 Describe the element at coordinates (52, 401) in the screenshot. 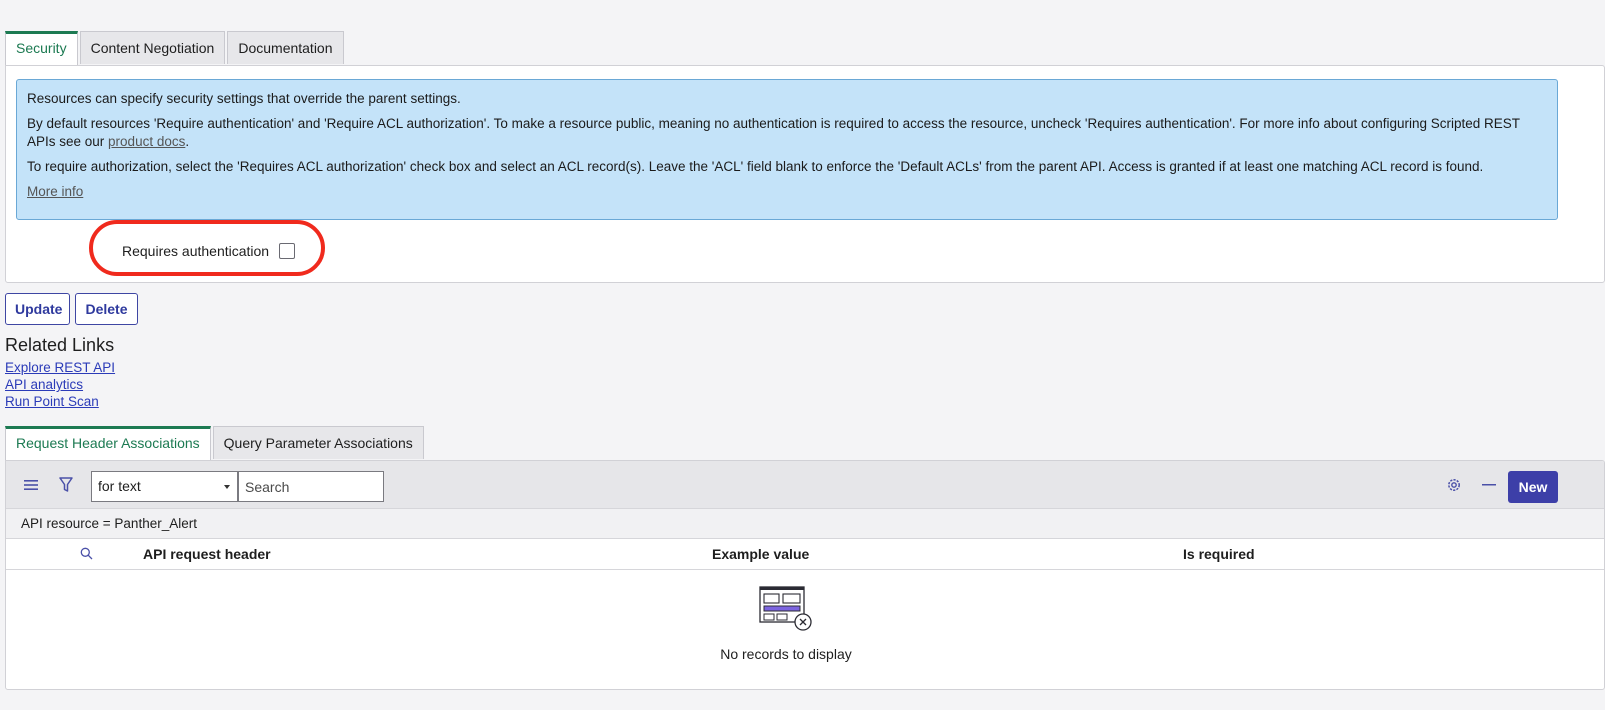

I see `run-point-scan-link: Run Point Scan` at that location.